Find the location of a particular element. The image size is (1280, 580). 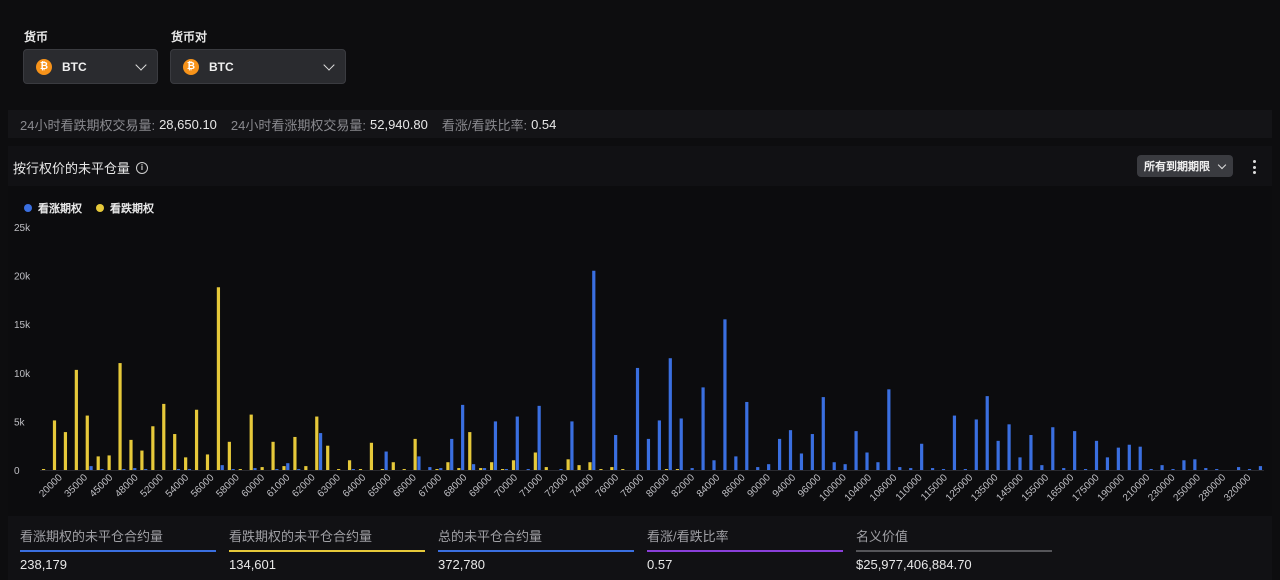

stat-value: 134,601 is located at coordinates (252, 564).